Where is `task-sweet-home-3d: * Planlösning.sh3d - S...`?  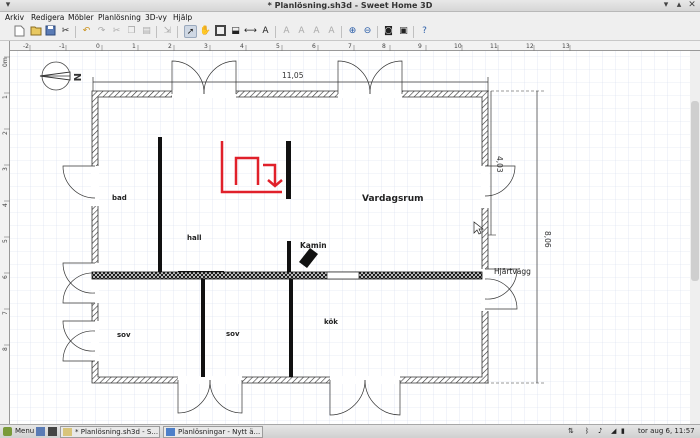
task-sweet-home-3d: * Planlösning.sh3d - S... is located at coordinates (110, 432).